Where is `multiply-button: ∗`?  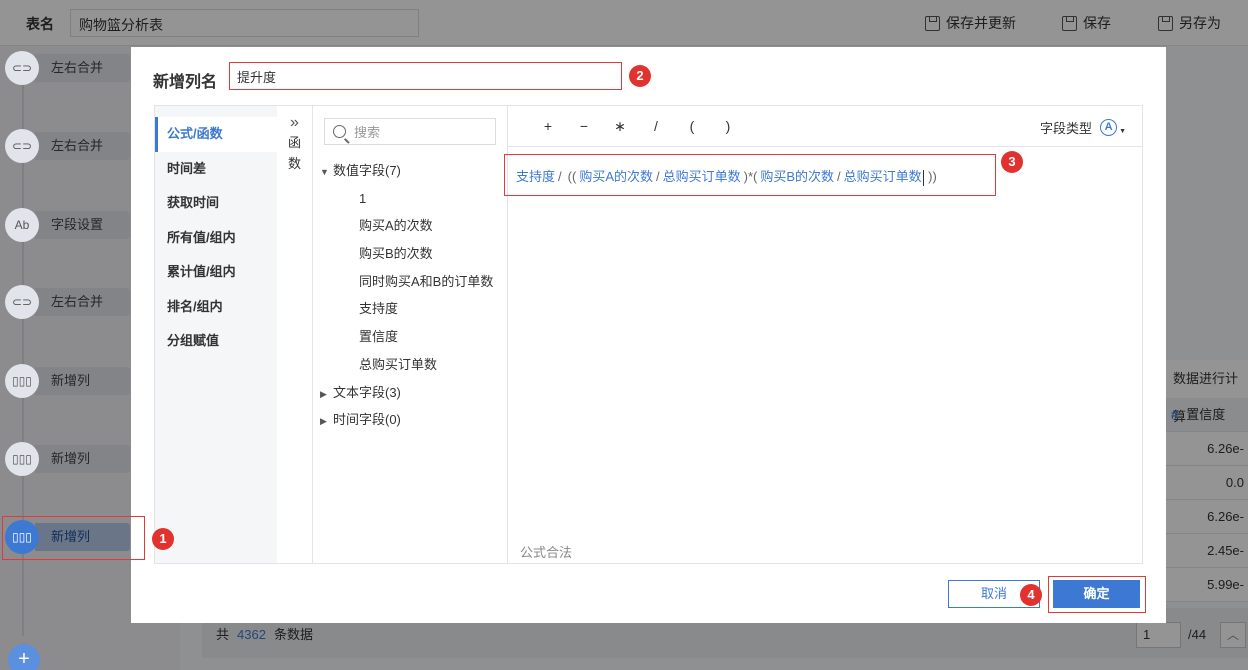 multiply-button: ∗ is located at coordinates (620, 126).